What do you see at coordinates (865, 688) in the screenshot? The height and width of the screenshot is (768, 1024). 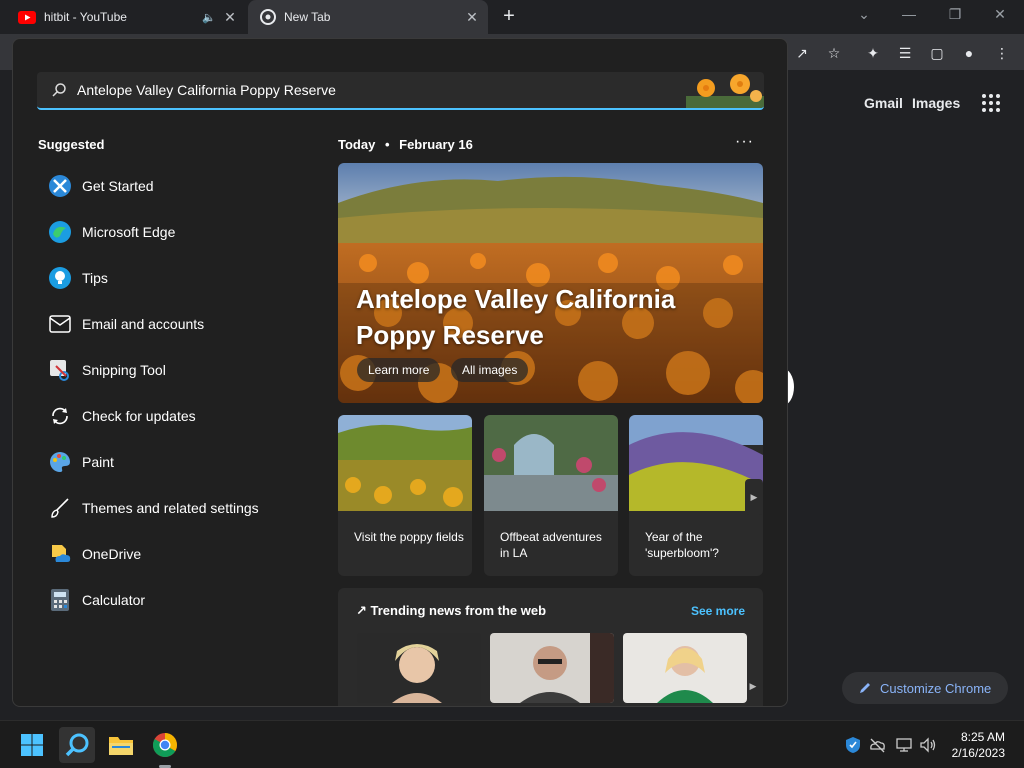 I see `pencil-icon` at bounding box center [865, 688].